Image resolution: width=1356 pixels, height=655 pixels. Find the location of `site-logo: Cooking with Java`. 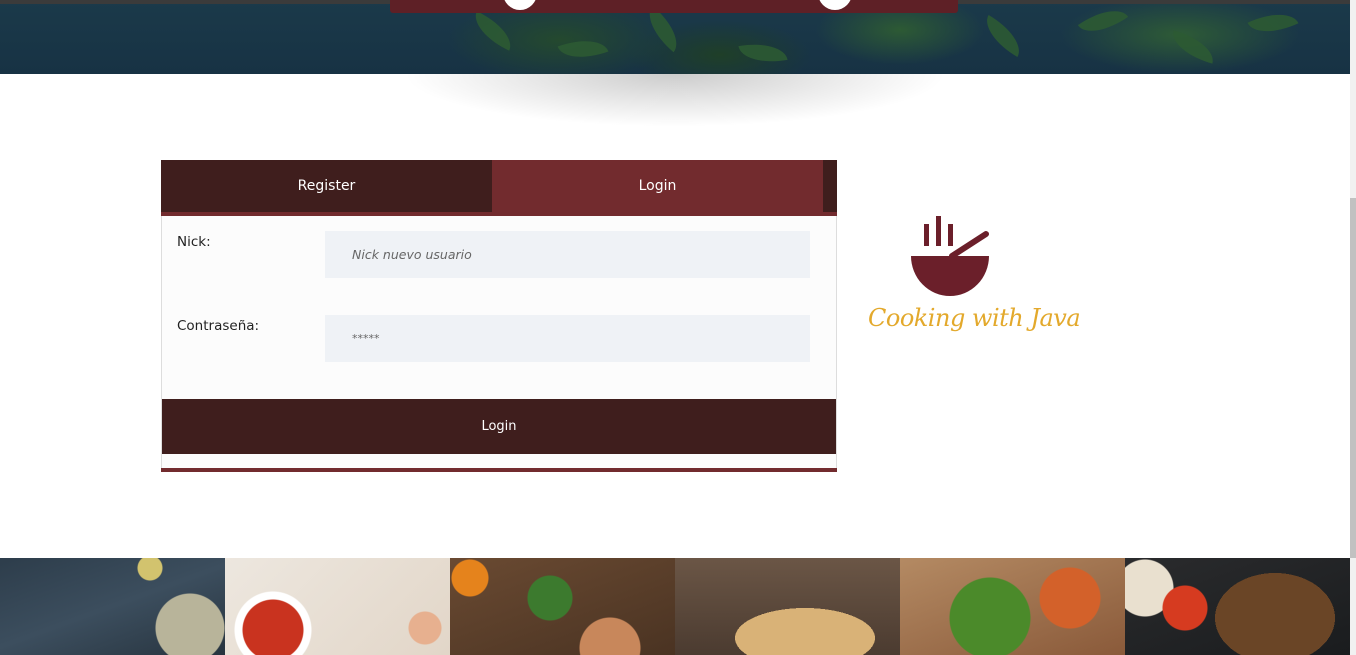

site-logo: Cooking with Java is located at coordinates (973, 282).